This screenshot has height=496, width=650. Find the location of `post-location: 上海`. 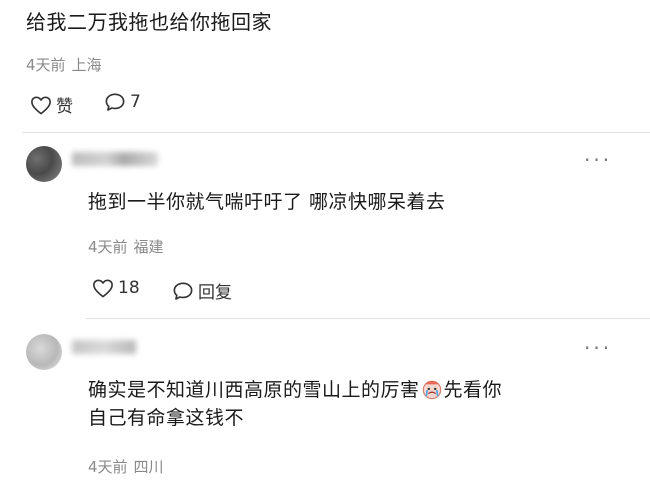

post-location: 上海 is located at coordinates (86, 65).